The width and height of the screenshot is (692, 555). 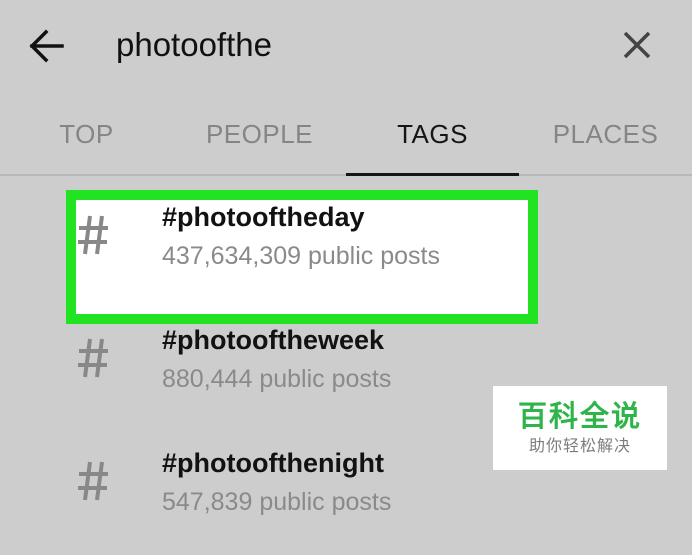 What do you see at coordinates (277, 379) in the screenshot?
I see `tag-post-count: 880,444 public posts` at bounding box center [277, 379].